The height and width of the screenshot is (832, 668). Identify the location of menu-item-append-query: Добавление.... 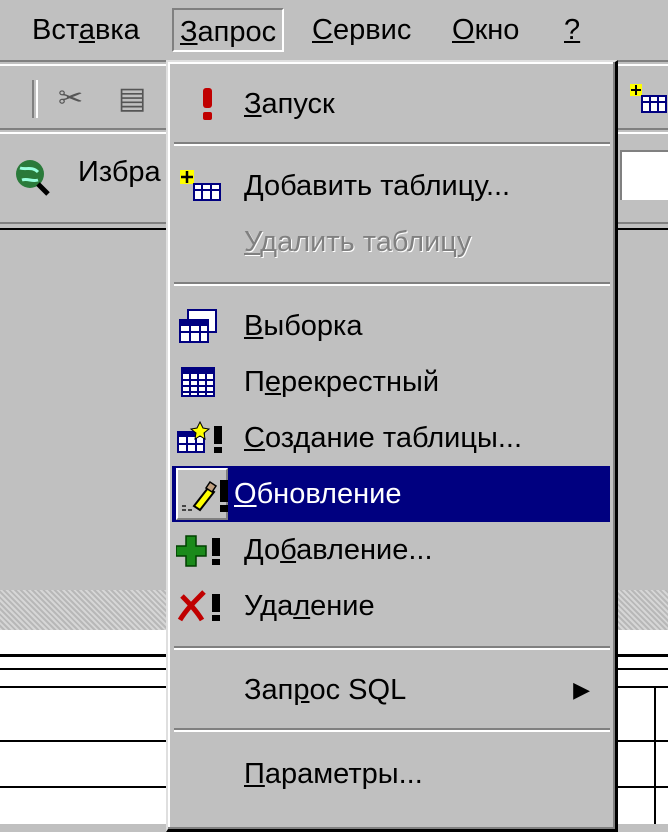
(391, 550).